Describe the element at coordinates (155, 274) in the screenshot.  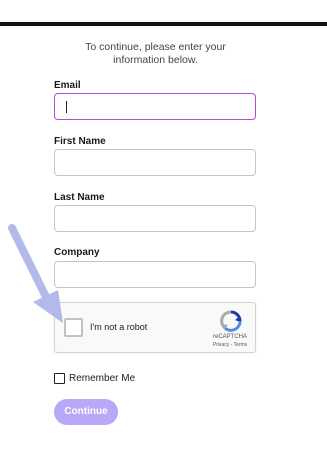
I see `company-field` at that location.